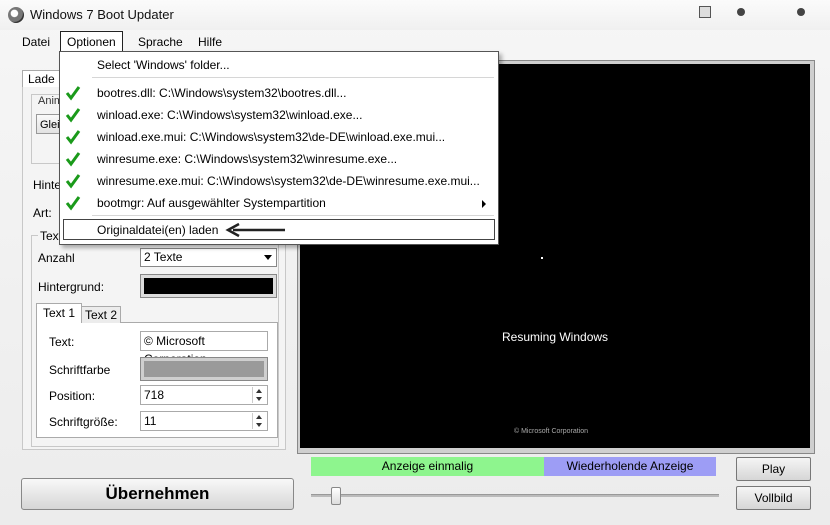  I want to click on tab-text-1: Text 1, so click(59, 313).